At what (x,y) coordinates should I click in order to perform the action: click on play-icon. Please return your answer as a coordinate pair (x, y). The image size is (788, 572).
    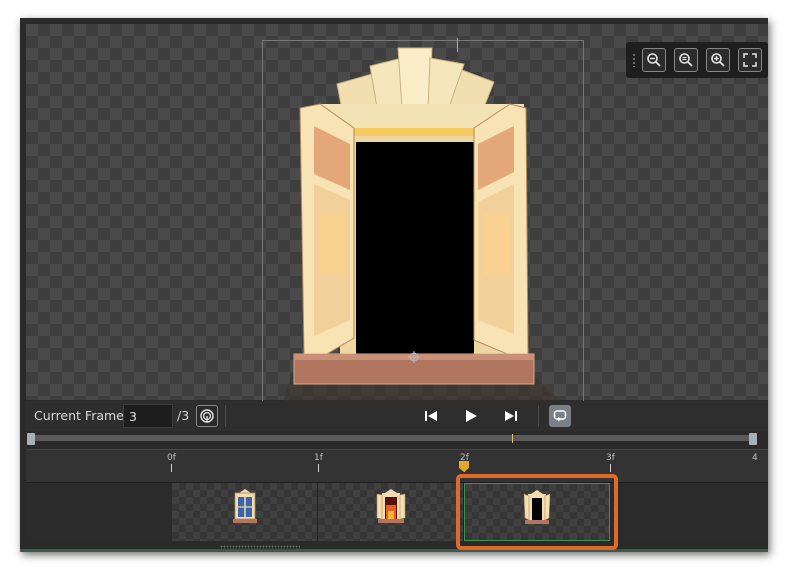
    Looking at the image, I should click on (471, 416).